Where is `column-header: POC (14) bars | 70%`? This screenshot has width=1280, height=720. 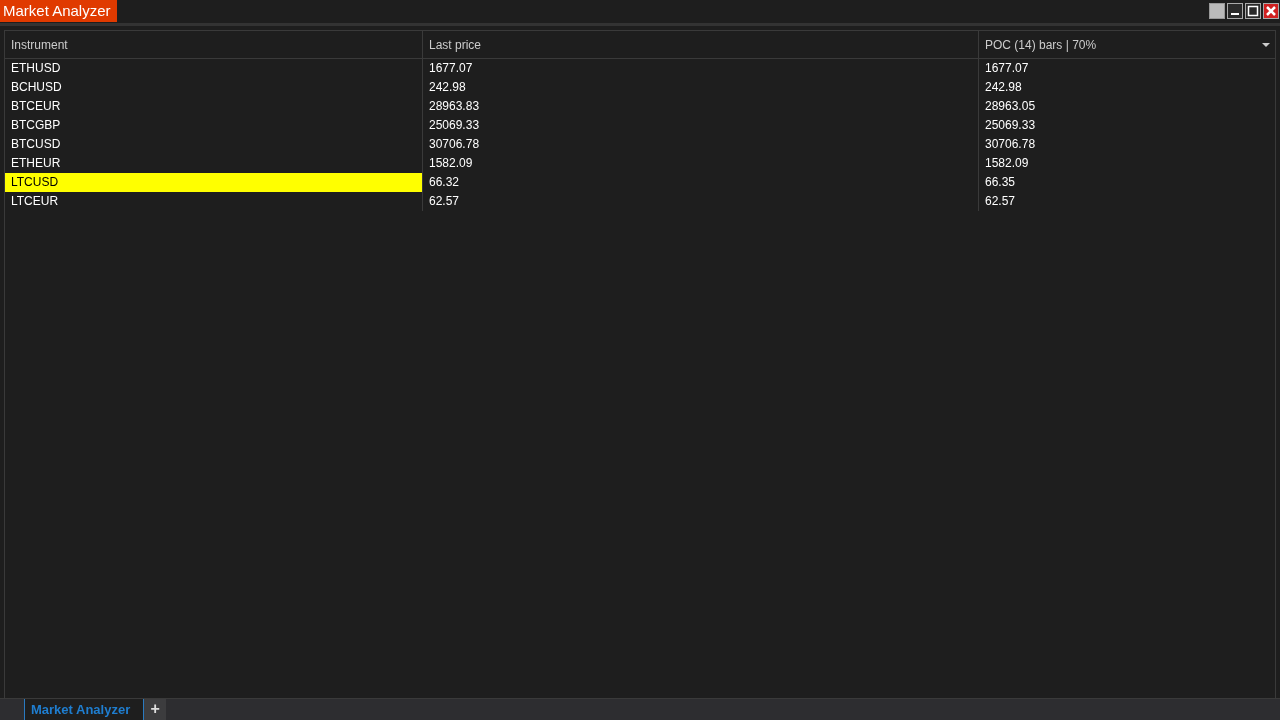
column-header: POC (14) bars | 70% is located at coordinates (1126, 44).